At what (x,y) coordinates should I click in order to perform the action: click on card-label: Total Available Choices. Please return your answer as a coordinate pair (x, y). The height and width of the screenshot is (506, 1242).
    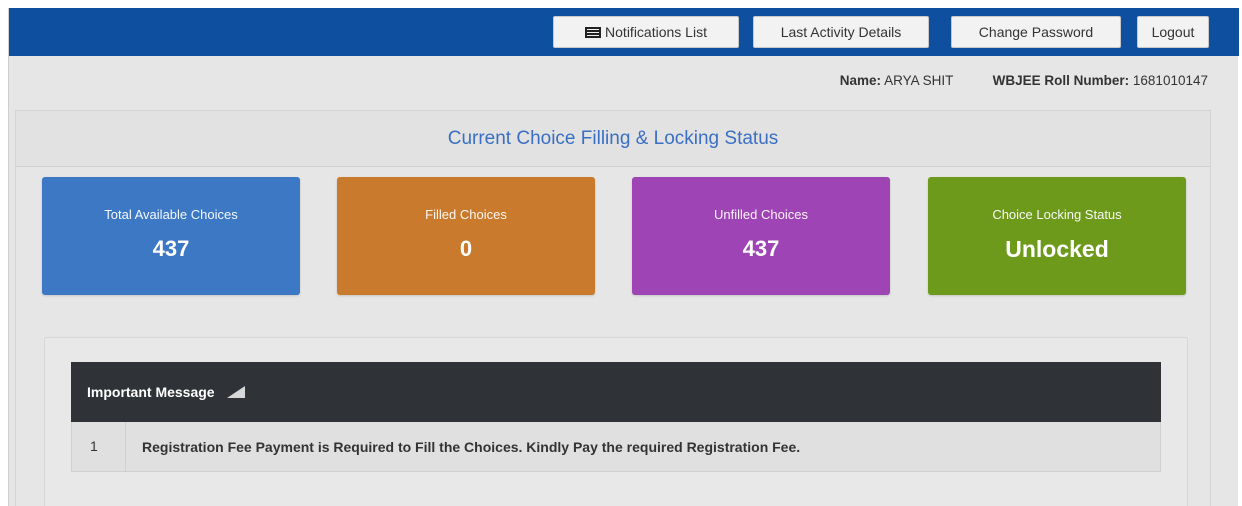
    Looking at the image, I should click on (171, 214).